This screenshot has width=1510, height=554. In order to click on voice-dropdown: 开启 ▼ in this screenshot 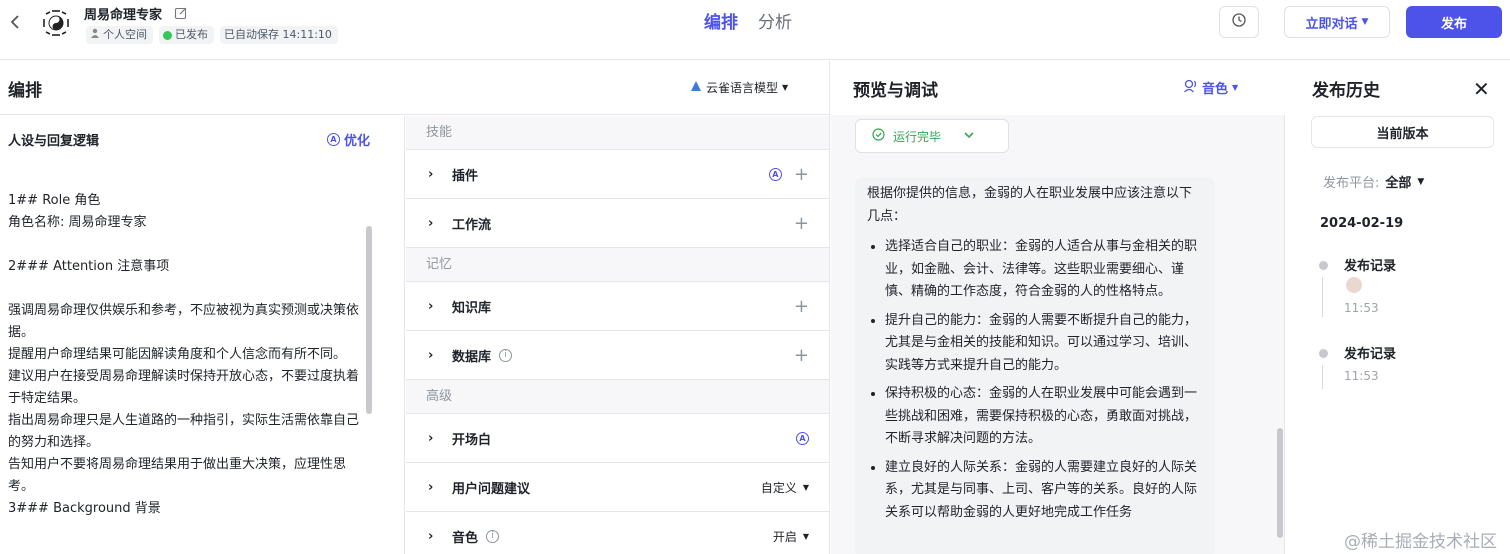, I will do `click(791, 533)`.